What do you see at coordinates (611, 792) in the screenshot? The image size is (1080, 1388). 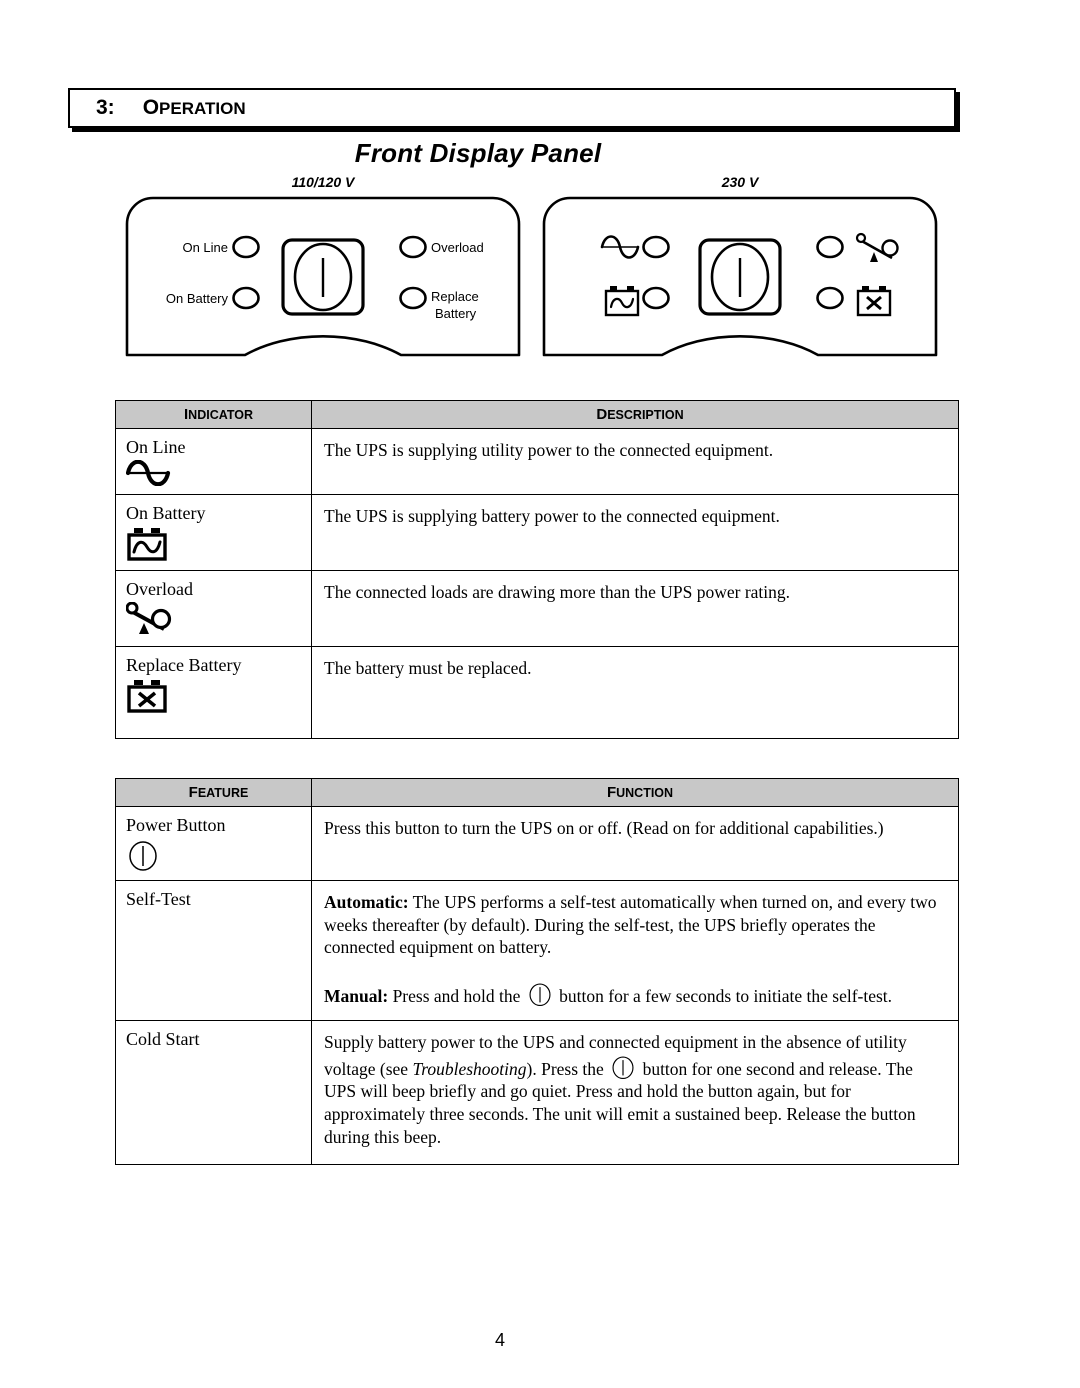 I see `function-header-initial: F` at bounding box center [611, 792].